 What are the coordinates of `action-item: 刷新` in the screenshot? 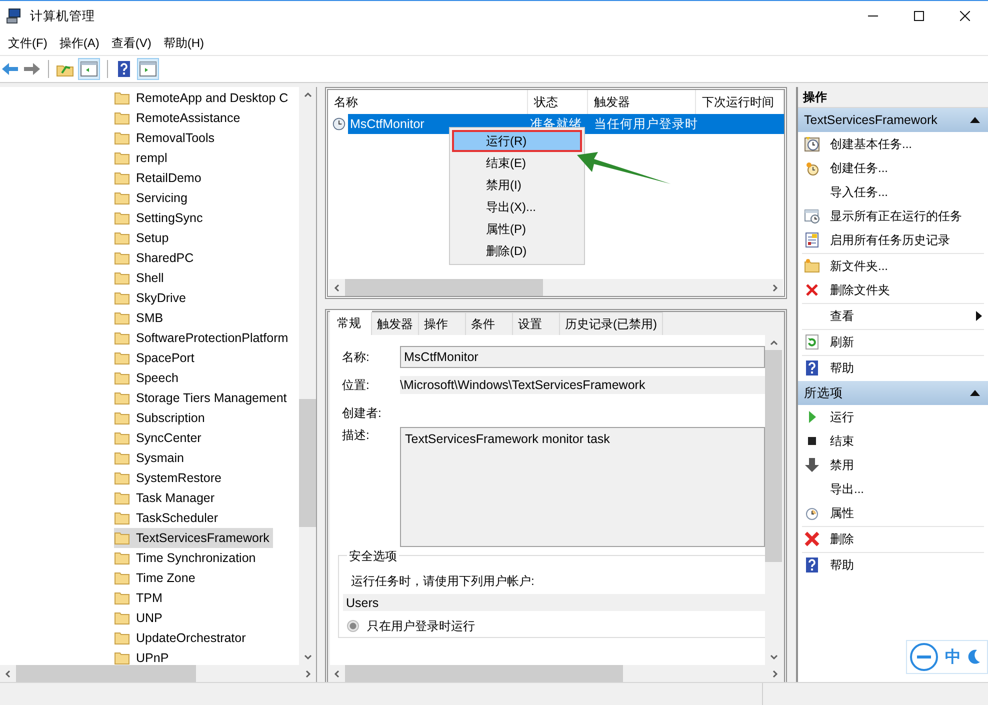 It's located at (893, 342).